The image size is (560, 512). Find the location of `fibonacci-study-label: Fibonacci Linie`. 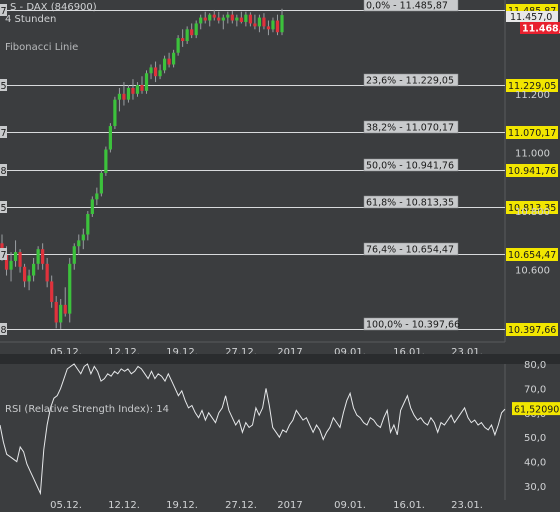

fibonacci-study-label: Fibonacci Linie is located at coordinates (41, 47).